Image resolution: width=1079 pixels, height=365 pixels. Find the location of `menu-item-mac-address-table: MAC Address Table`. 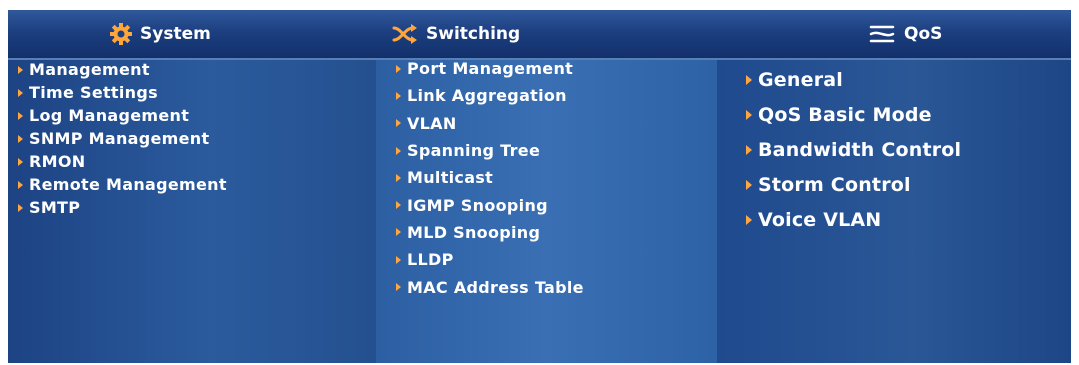

menu-item-mac-address-table: MAC Address Table is located at coordinates (490, 286).